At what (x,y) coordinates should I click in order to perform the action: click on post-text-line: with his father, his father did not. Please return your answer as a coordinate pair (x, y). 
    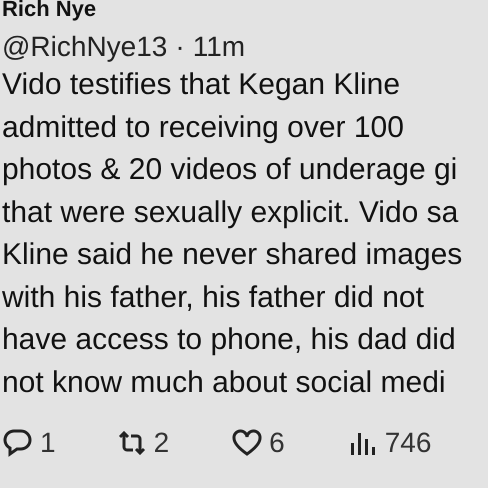
    Looking at the image, I should click on (213, 298).